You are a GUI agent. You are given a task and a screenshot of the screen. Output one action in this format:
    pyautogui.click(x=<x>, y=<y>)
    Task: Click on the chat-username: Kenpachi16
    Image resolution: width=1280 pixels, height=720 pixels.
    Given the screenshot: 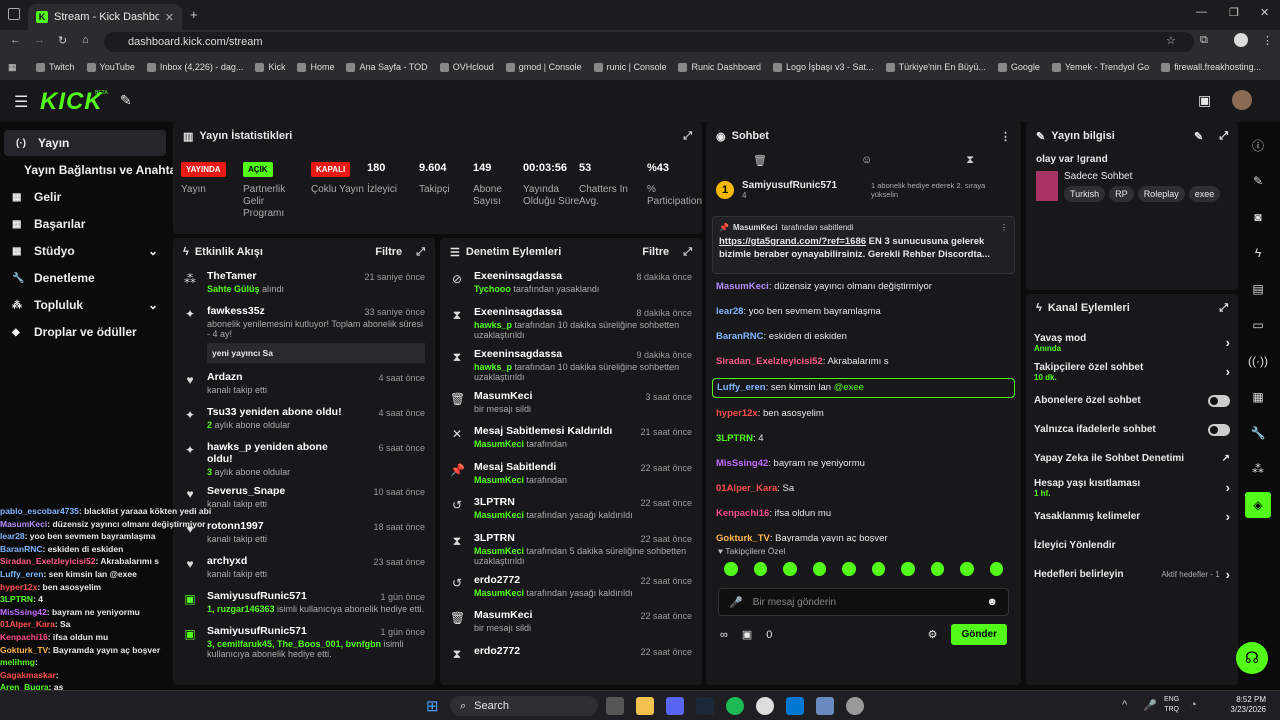 What is the action you would take?
    pyautogui.click(x=742, y=513)
    